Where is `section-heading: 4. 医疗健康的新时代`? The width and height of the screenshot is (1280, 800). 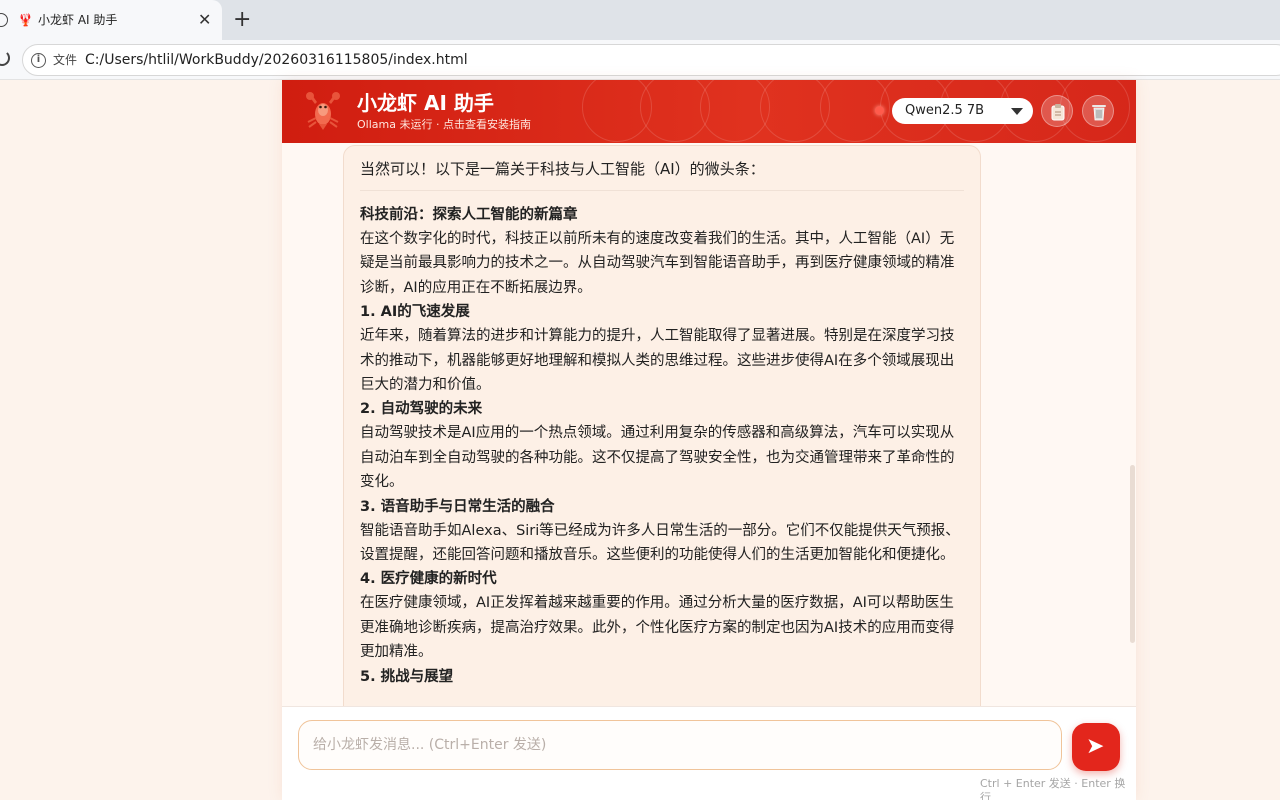 section-heading: 4. 医疗健康的新时代 is located at coordinates (428, 579).